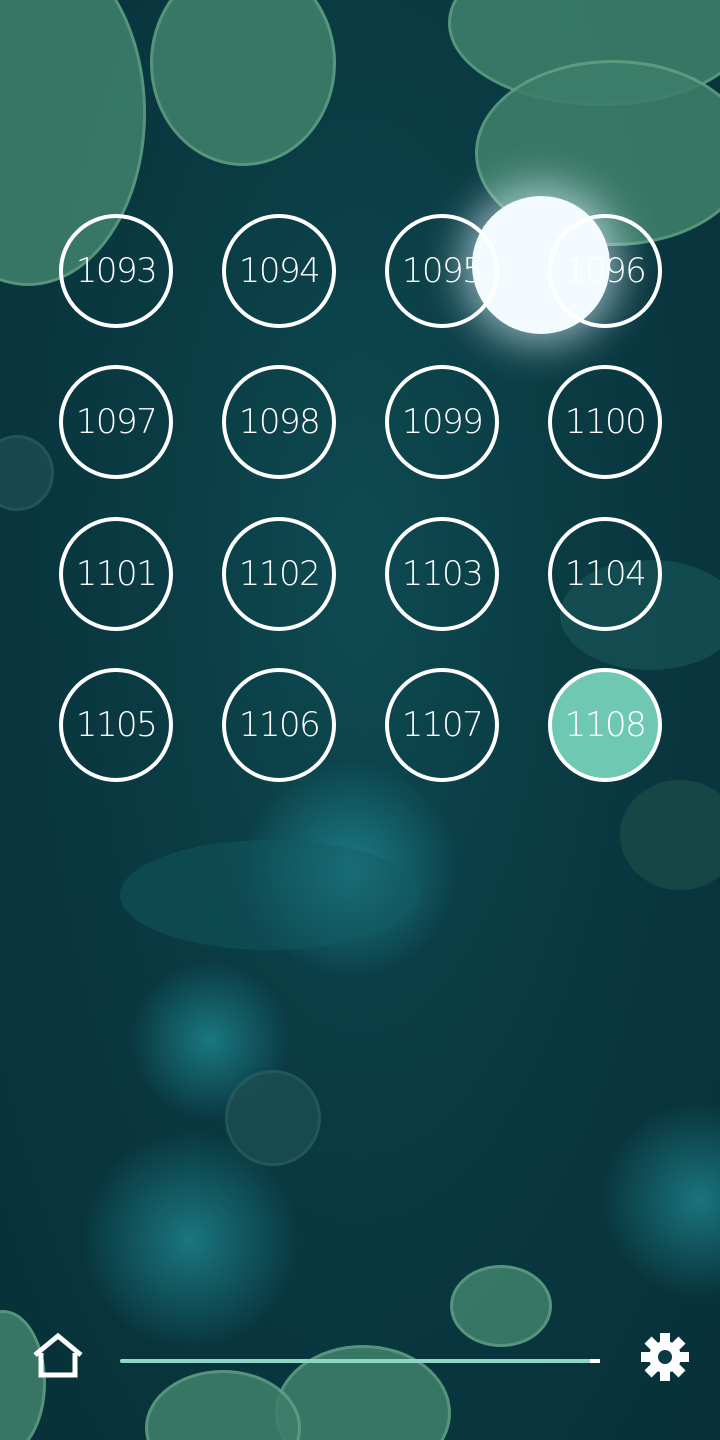  What do you see at coordinates (442, 574) in the screenshot?
I see `level-button: 1103` at bounding box center [442, 574].